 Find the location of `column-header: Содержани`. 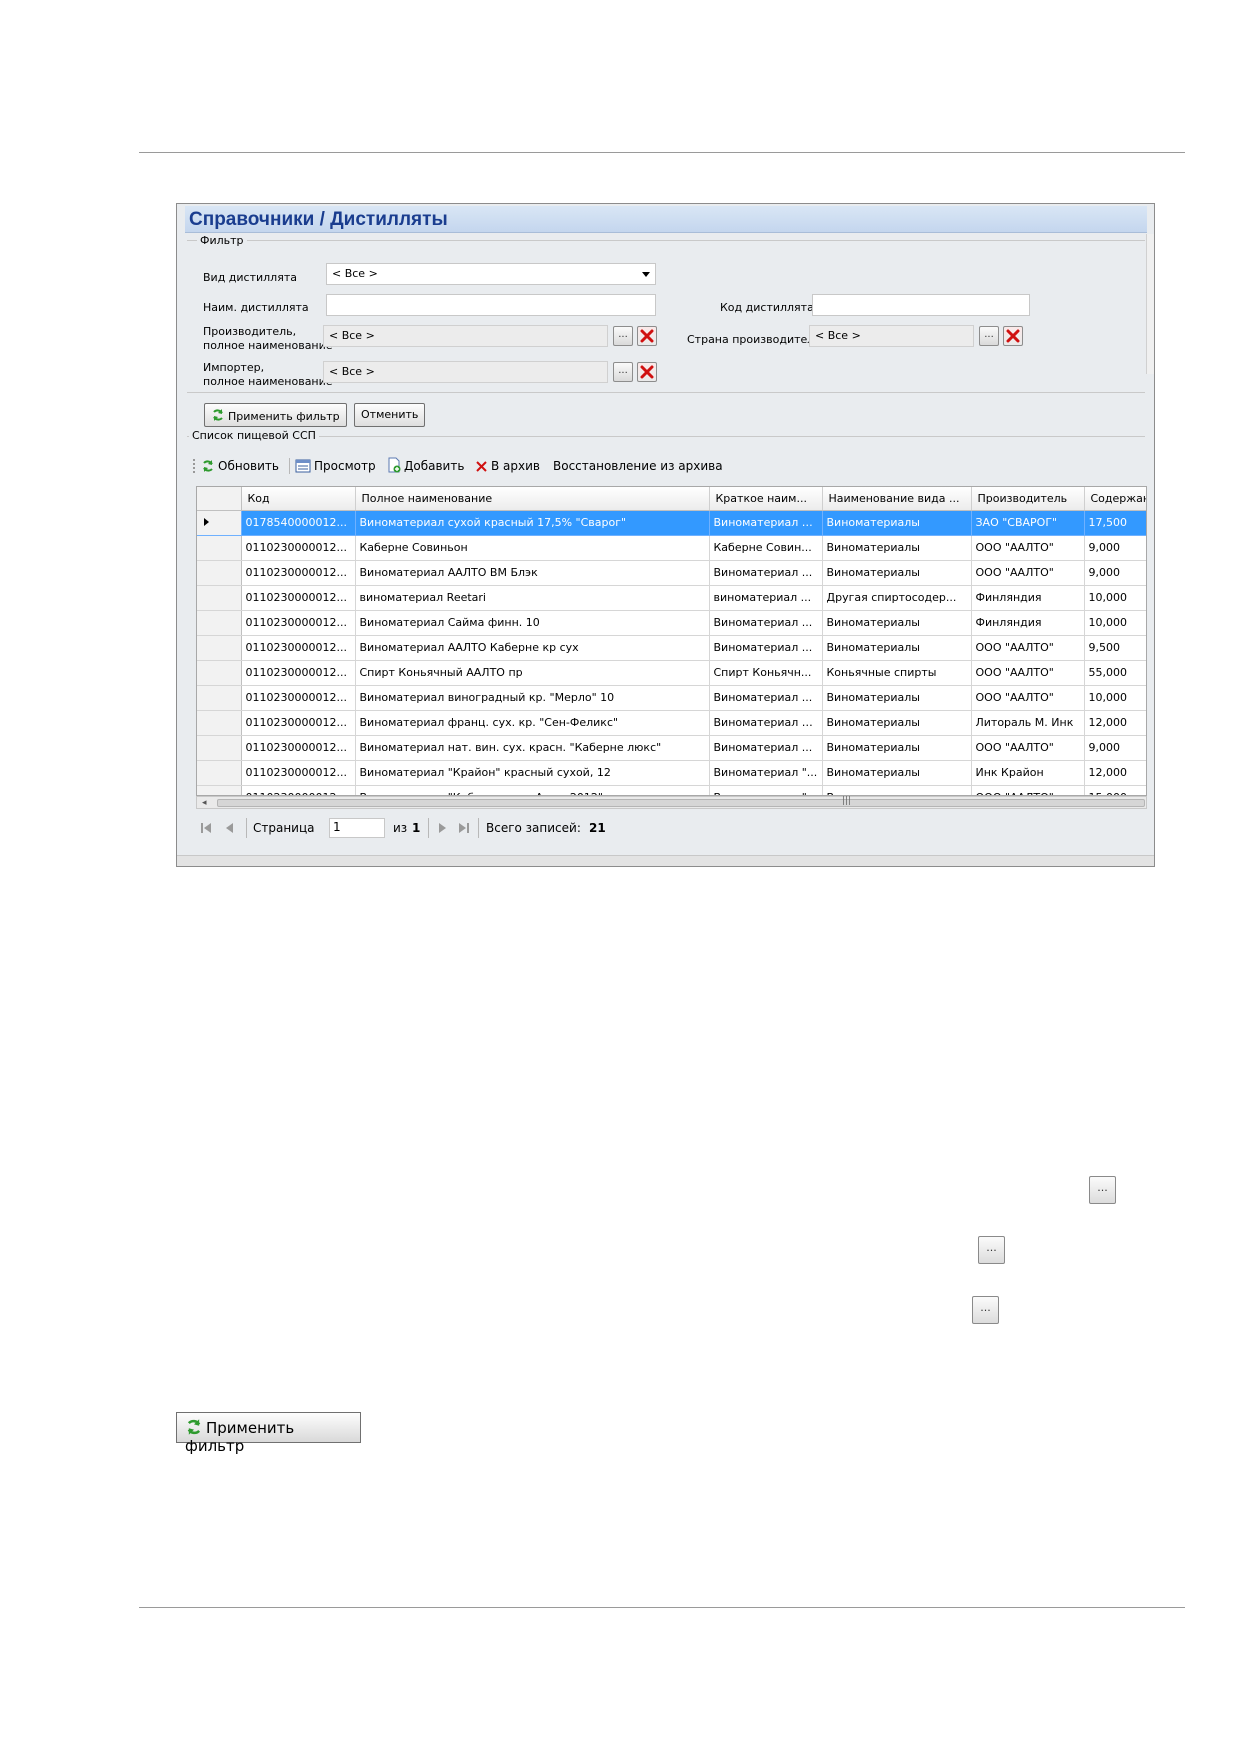

column-header: Содержани is located at coordinates (1115, 499).